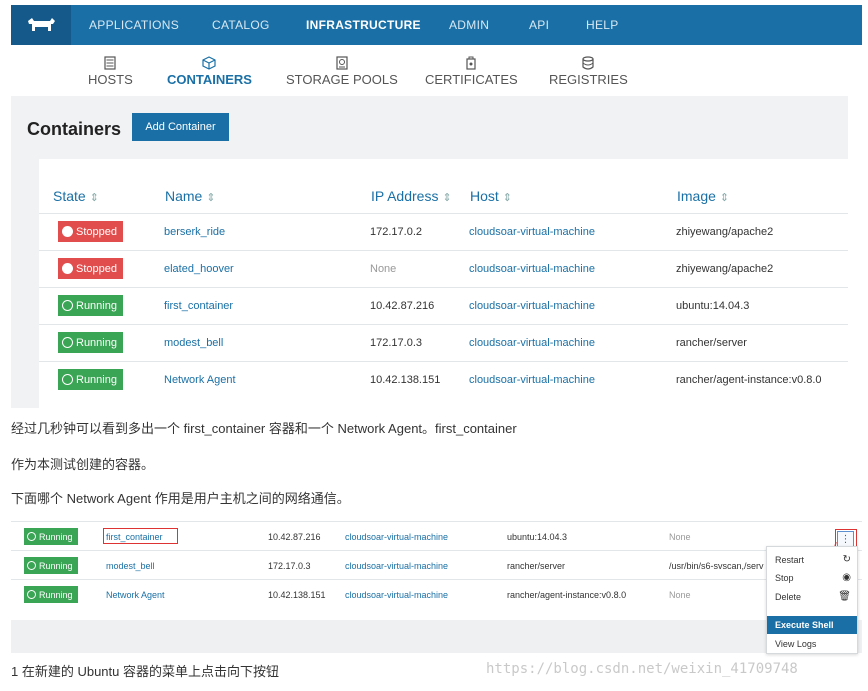 This screenshot has height=691, width=868. Describe the element at coordinates (342, 71) in the screenshot. I see `subnav-storage-pools: STORAGE POOLS` at that location.